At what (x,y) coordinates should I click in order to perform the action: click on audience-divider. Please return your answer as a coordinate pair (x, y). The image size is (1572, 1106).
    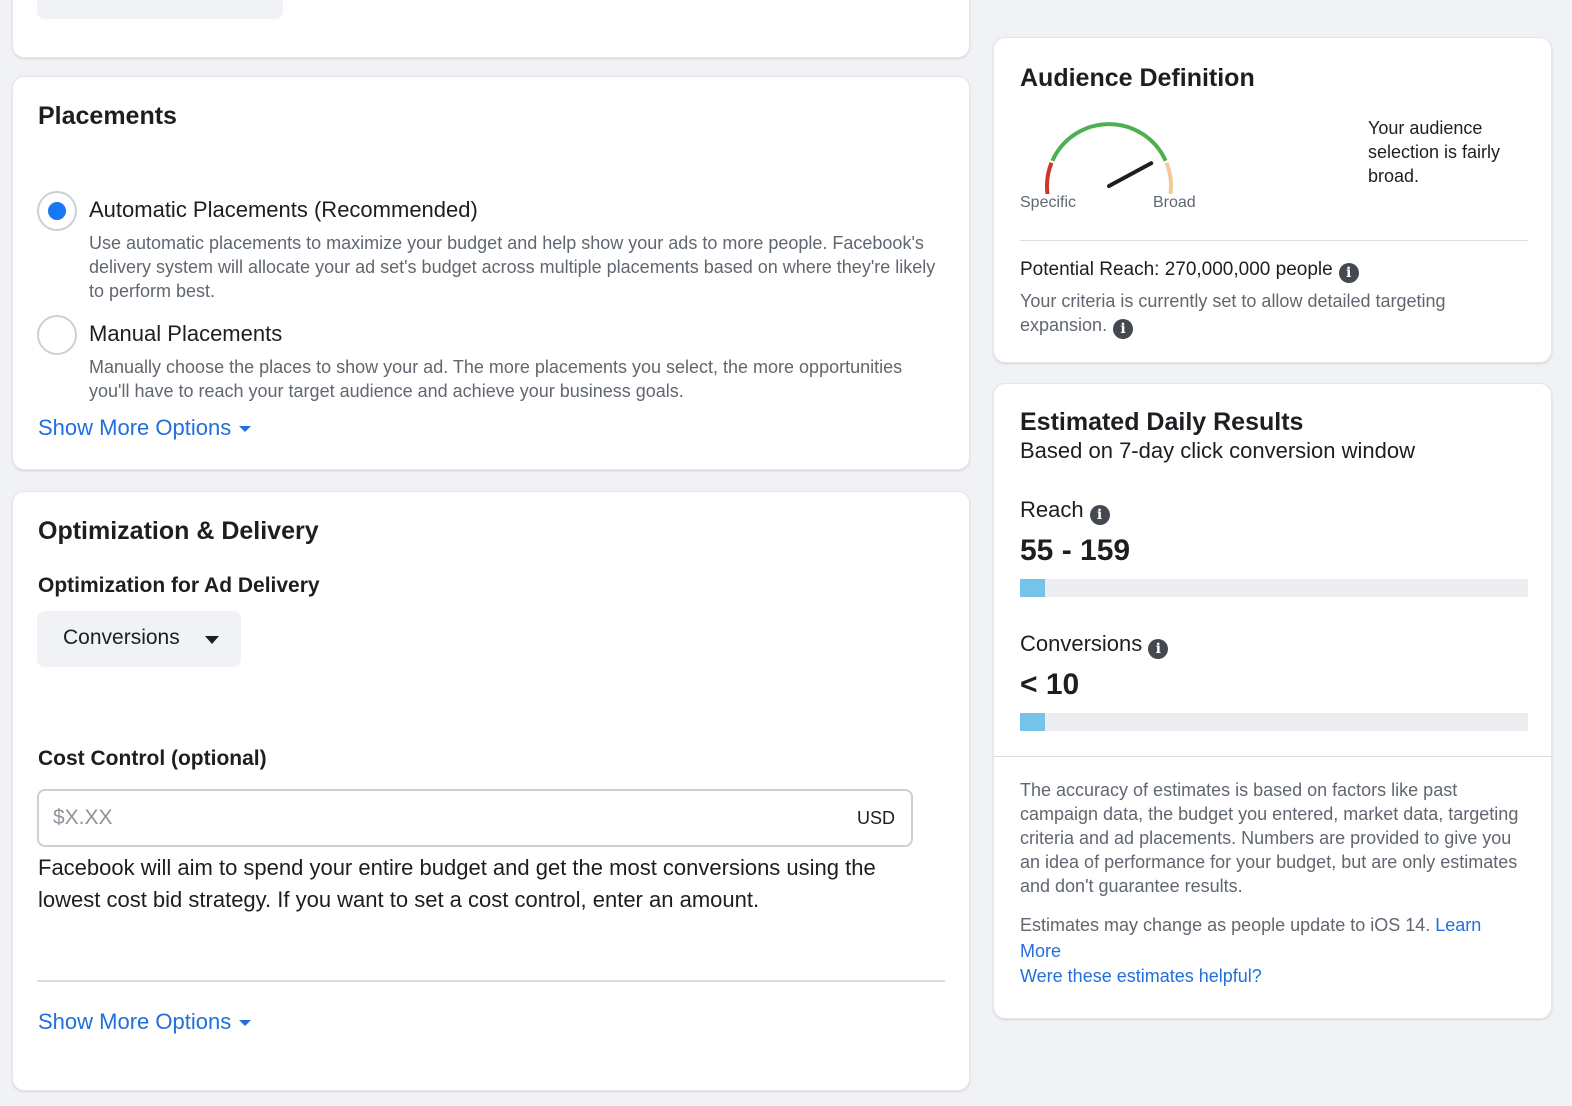
    Looking at the image, I should click on (1274, 240).